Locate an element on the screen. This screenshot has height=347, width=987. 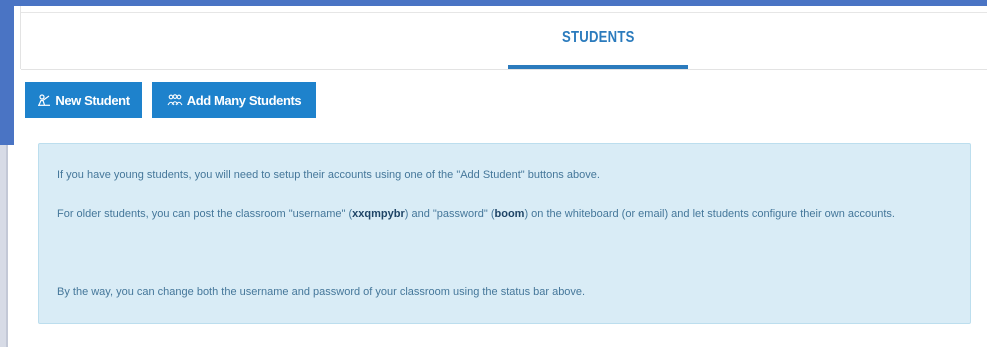
add-many-students-button: Add Many Students is located at coordinates (234, 100).